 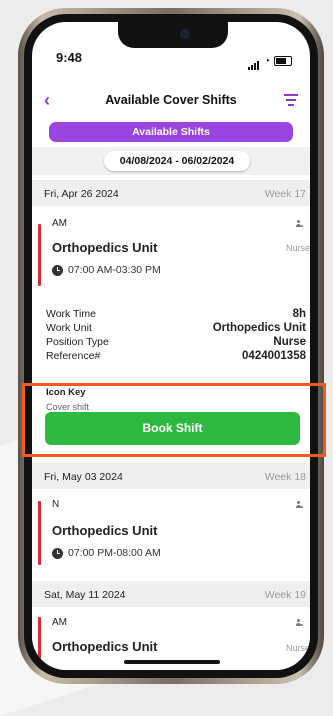 What do you see at coordinates (274, 356) in the screenshot?
I see `detail-value: 0424001358` at bounding box center [274, 356].